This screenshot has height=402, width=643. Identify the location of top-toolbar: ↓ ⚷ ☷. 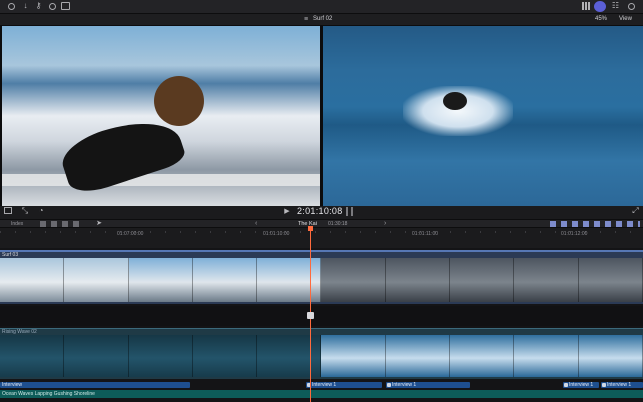
(321, 7).